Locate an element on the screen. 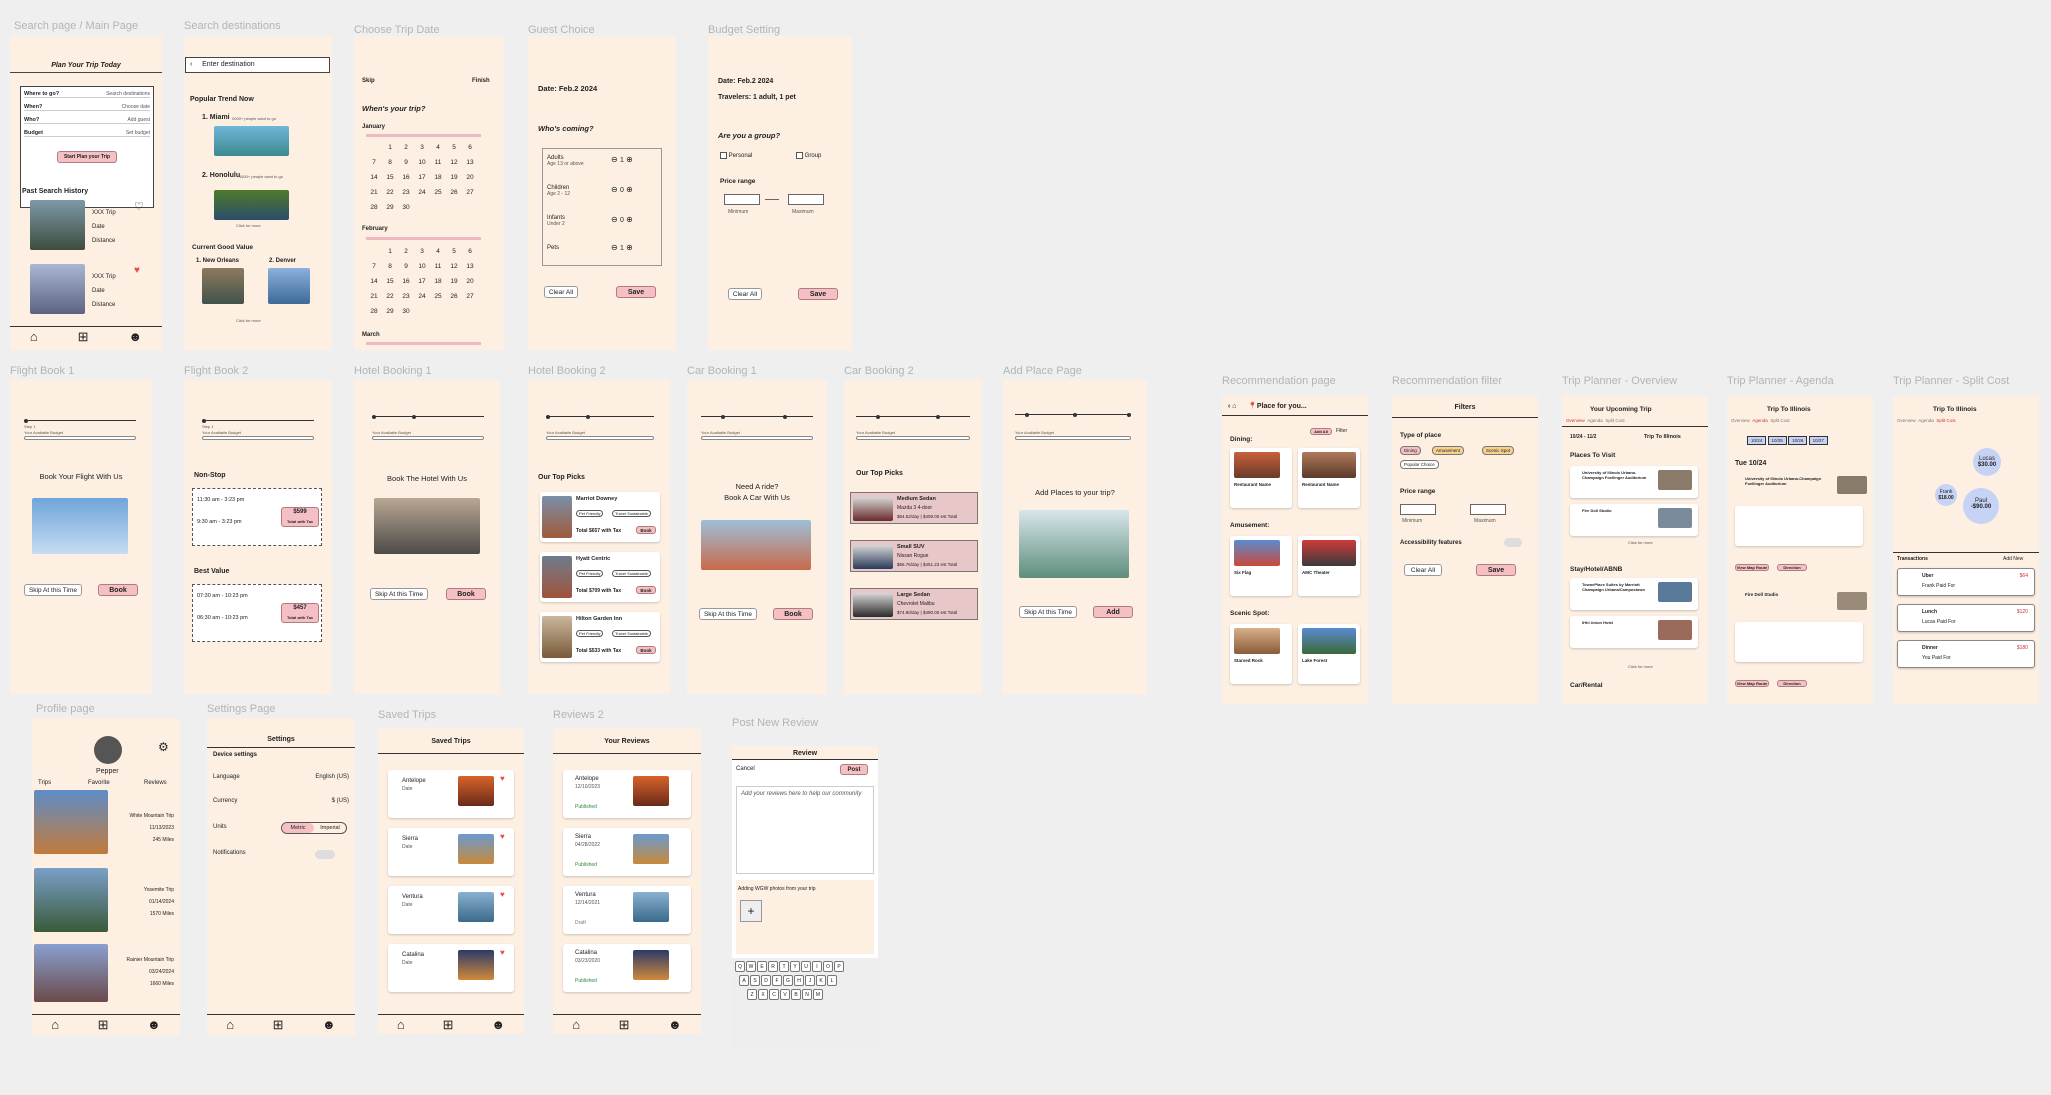  hotel-item: iHhi Union Hotel is located at coordinates (1634, 632).